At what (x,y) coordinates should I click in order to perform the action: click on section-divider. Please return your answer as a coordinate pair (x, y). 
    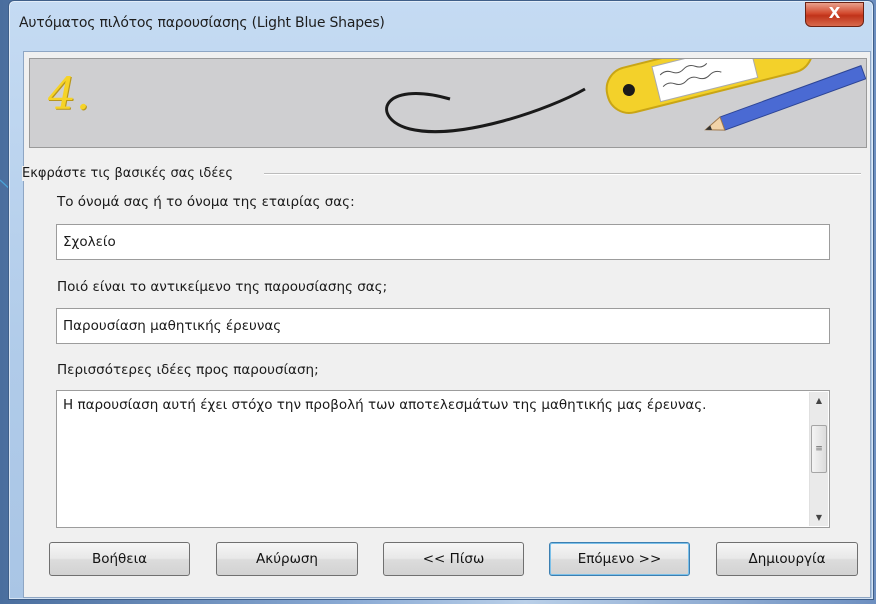
    Looking at the image, I should click on (562, 174).